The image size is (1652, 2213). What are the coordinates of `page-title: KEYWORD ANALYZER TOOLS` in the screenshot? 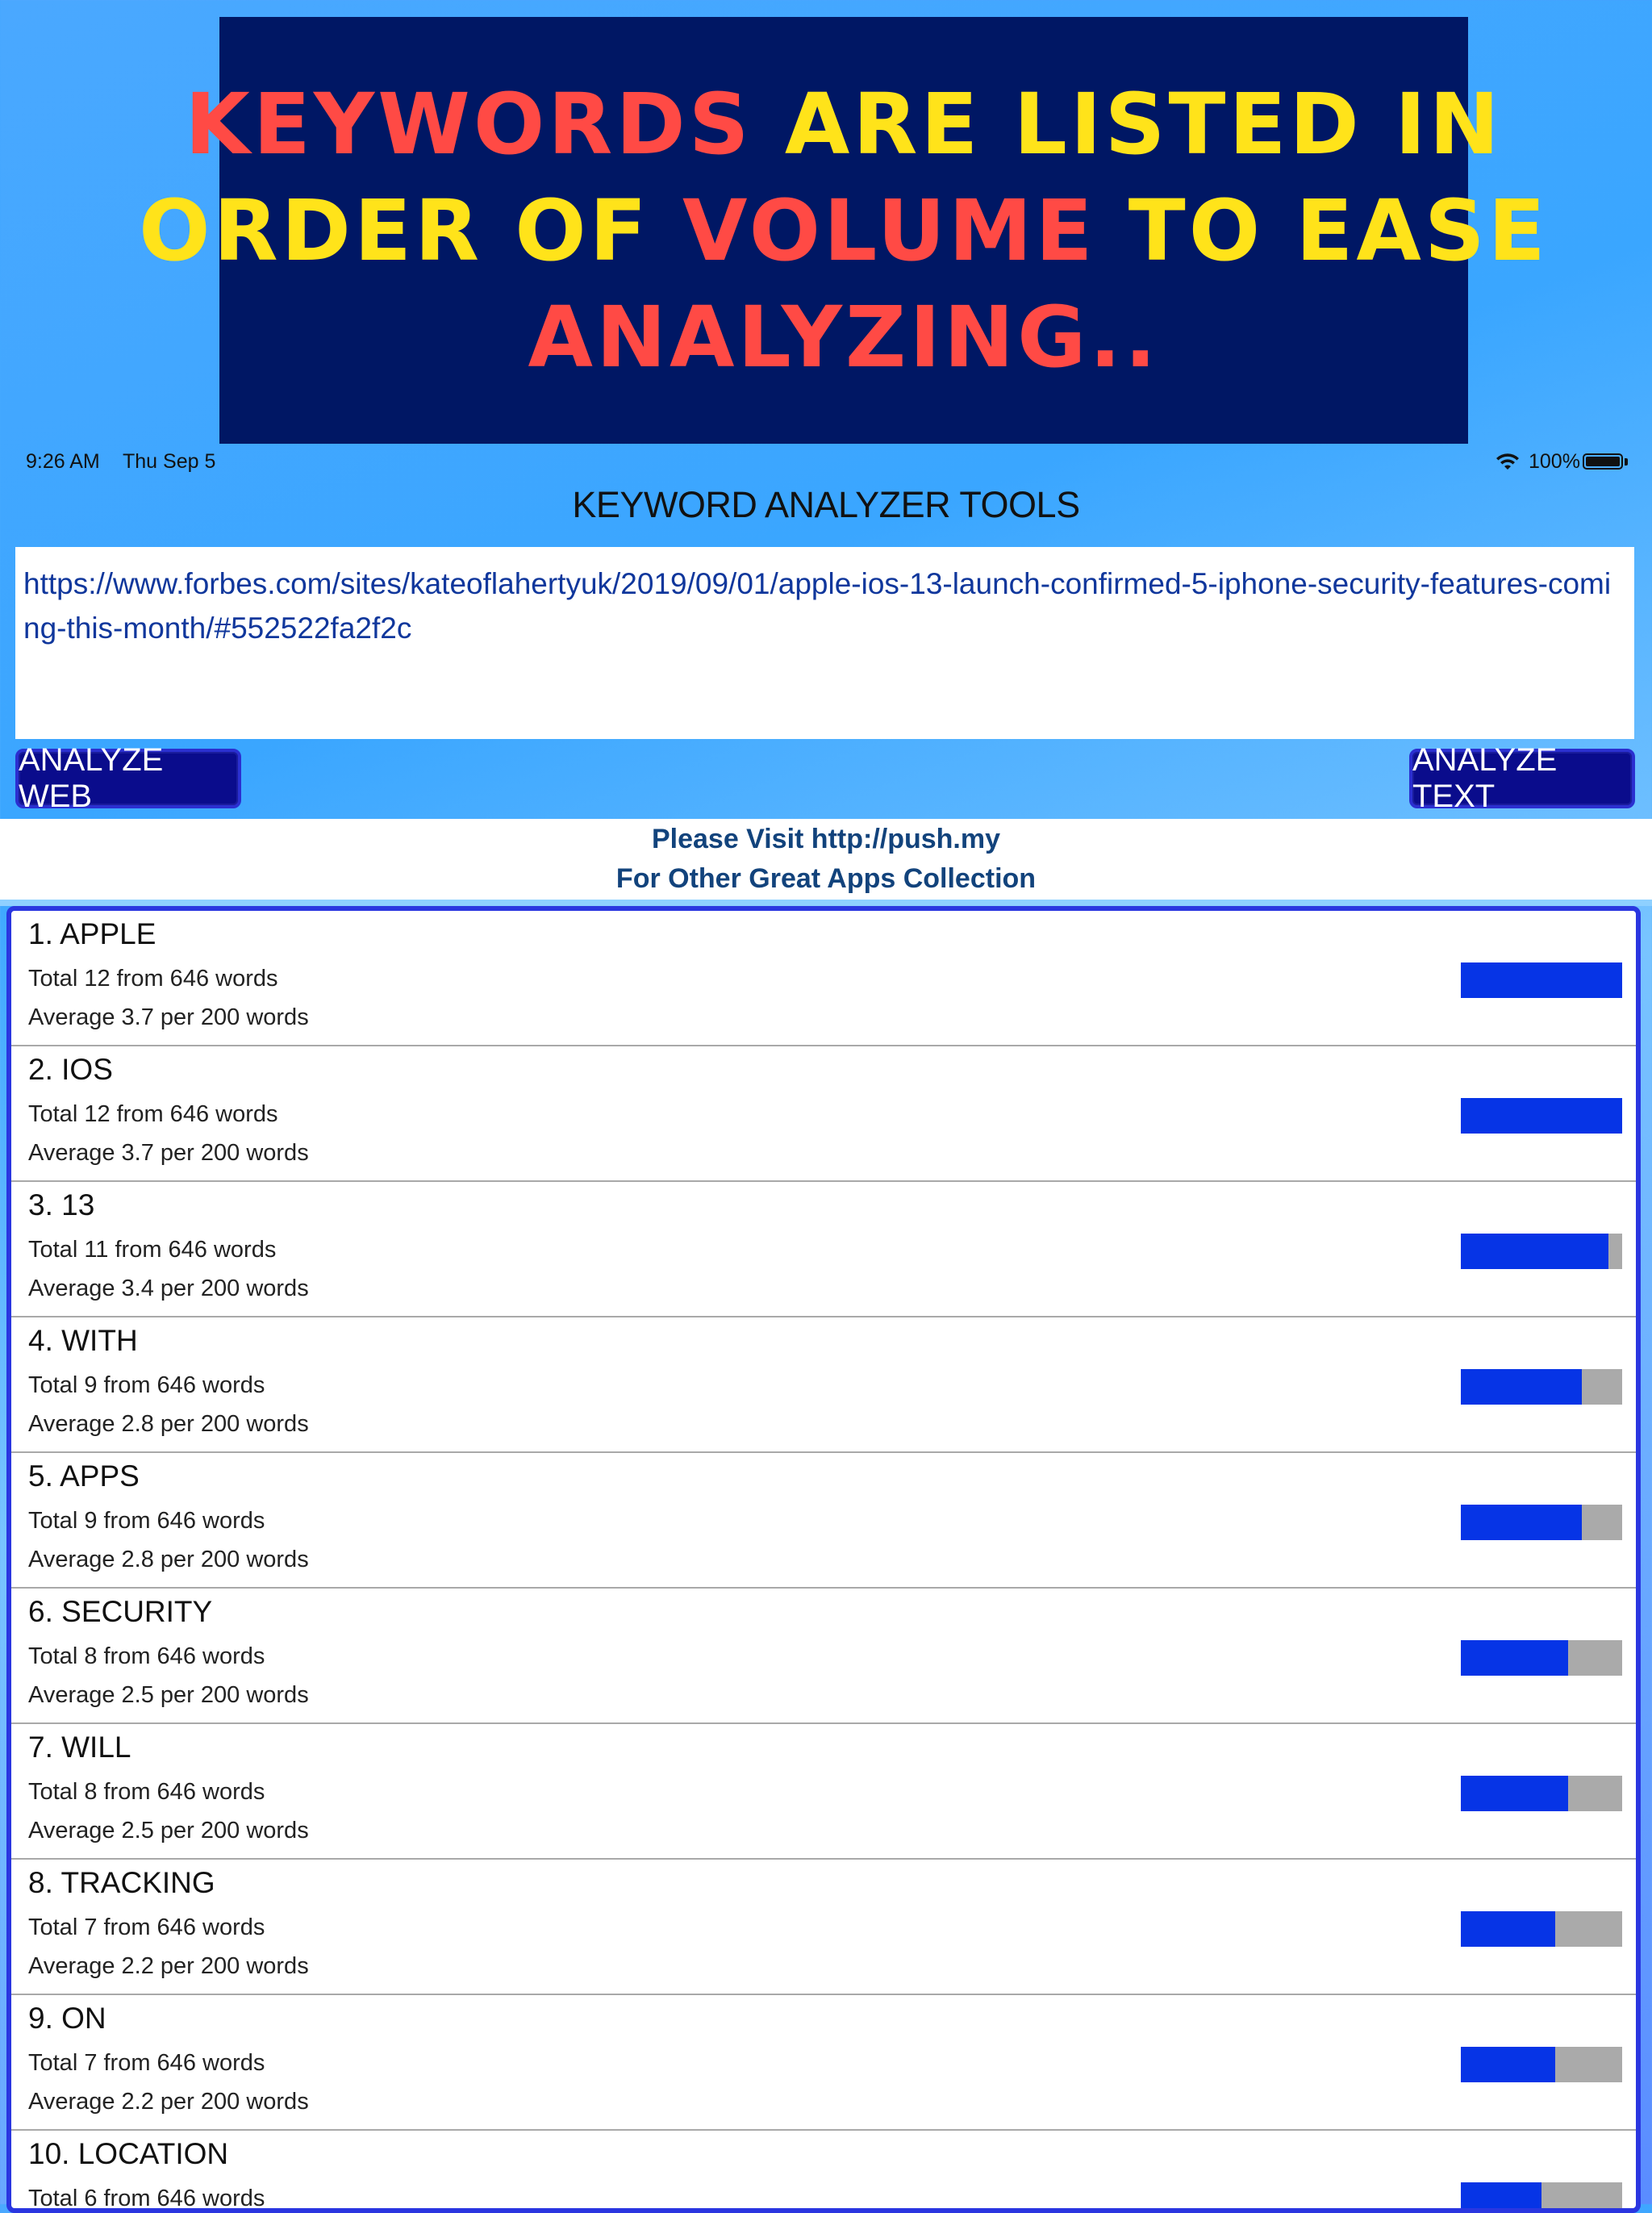 It's located at (826, 504).